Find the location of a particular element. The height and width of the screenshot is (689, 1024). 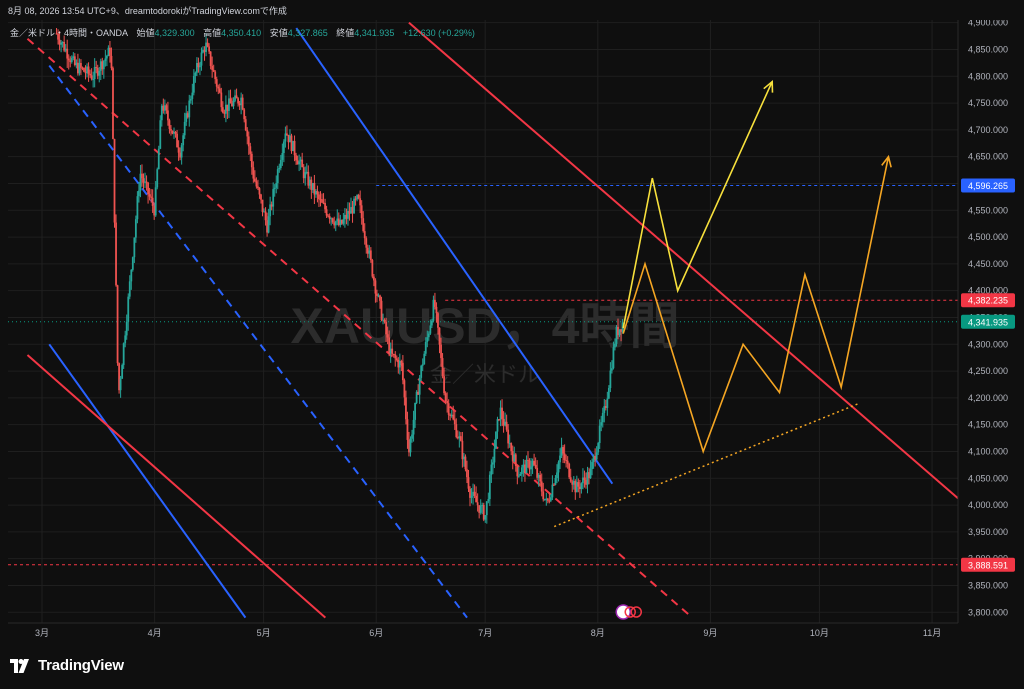

y-tick-label: 4,750.000 is located at coordinates (988, 103).